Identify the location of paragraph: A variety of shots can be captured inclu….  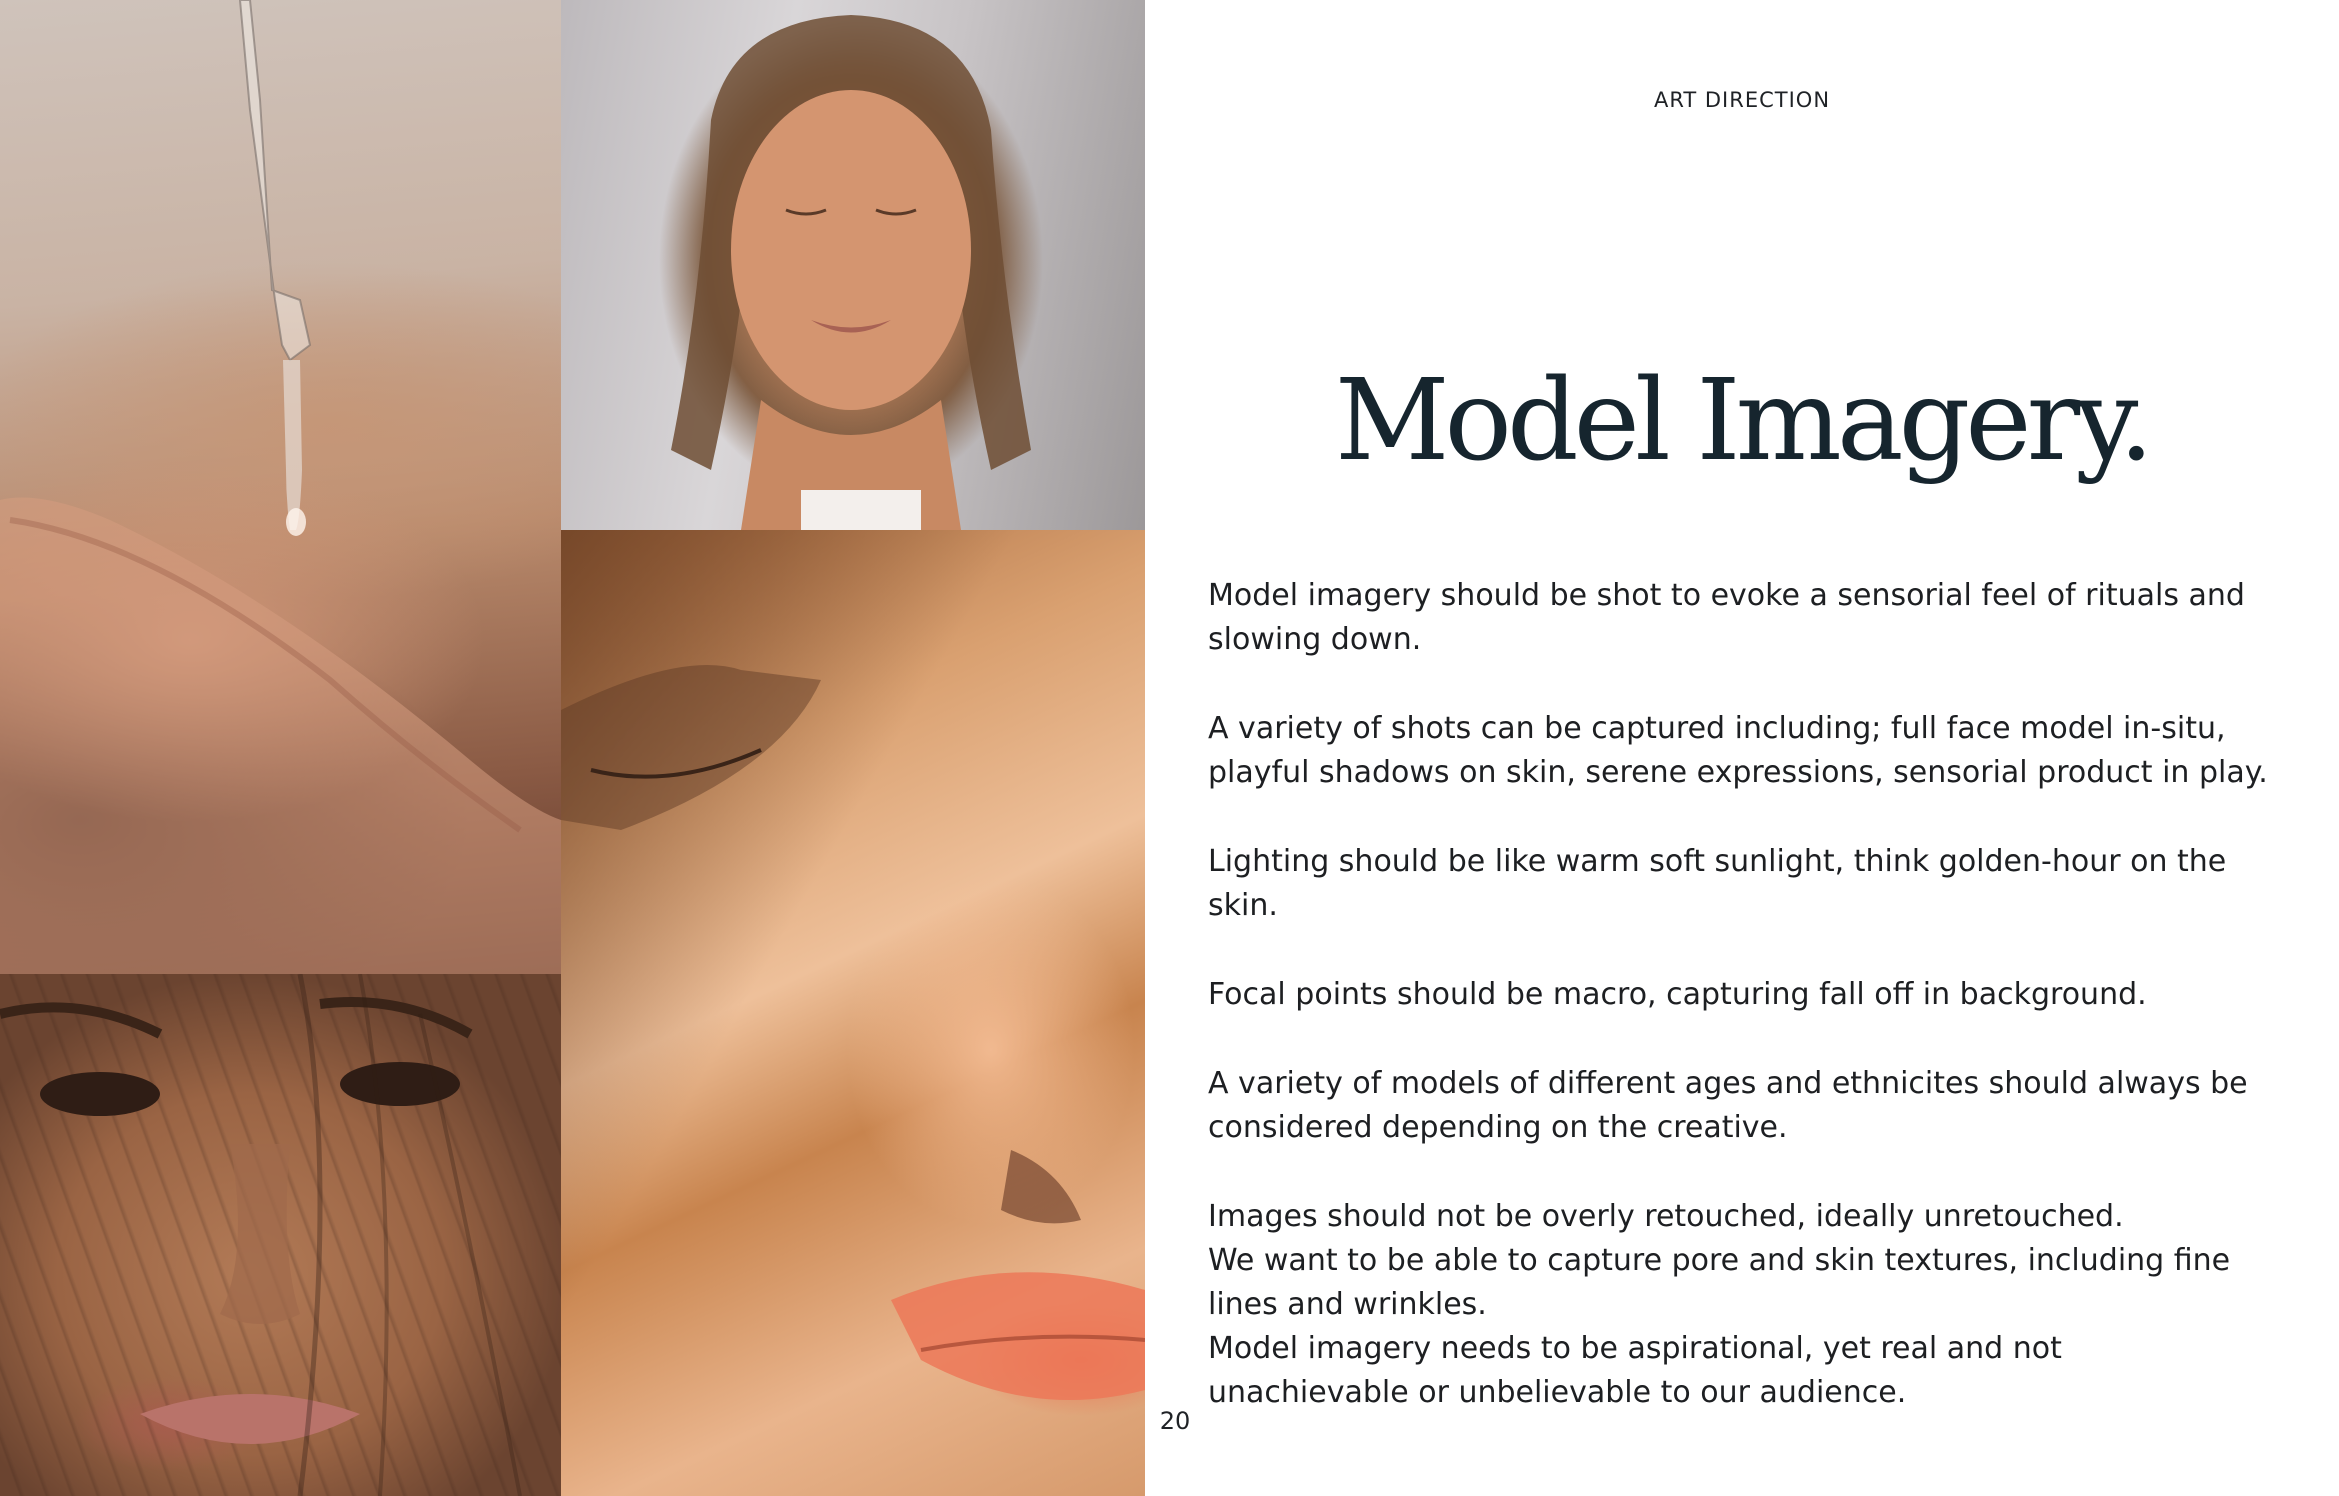
(1738, 750).